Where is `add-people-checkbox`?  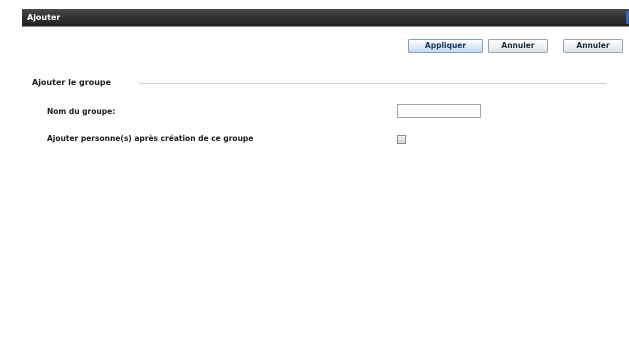 add-people-checkbox is located at coordinates (401, 139).